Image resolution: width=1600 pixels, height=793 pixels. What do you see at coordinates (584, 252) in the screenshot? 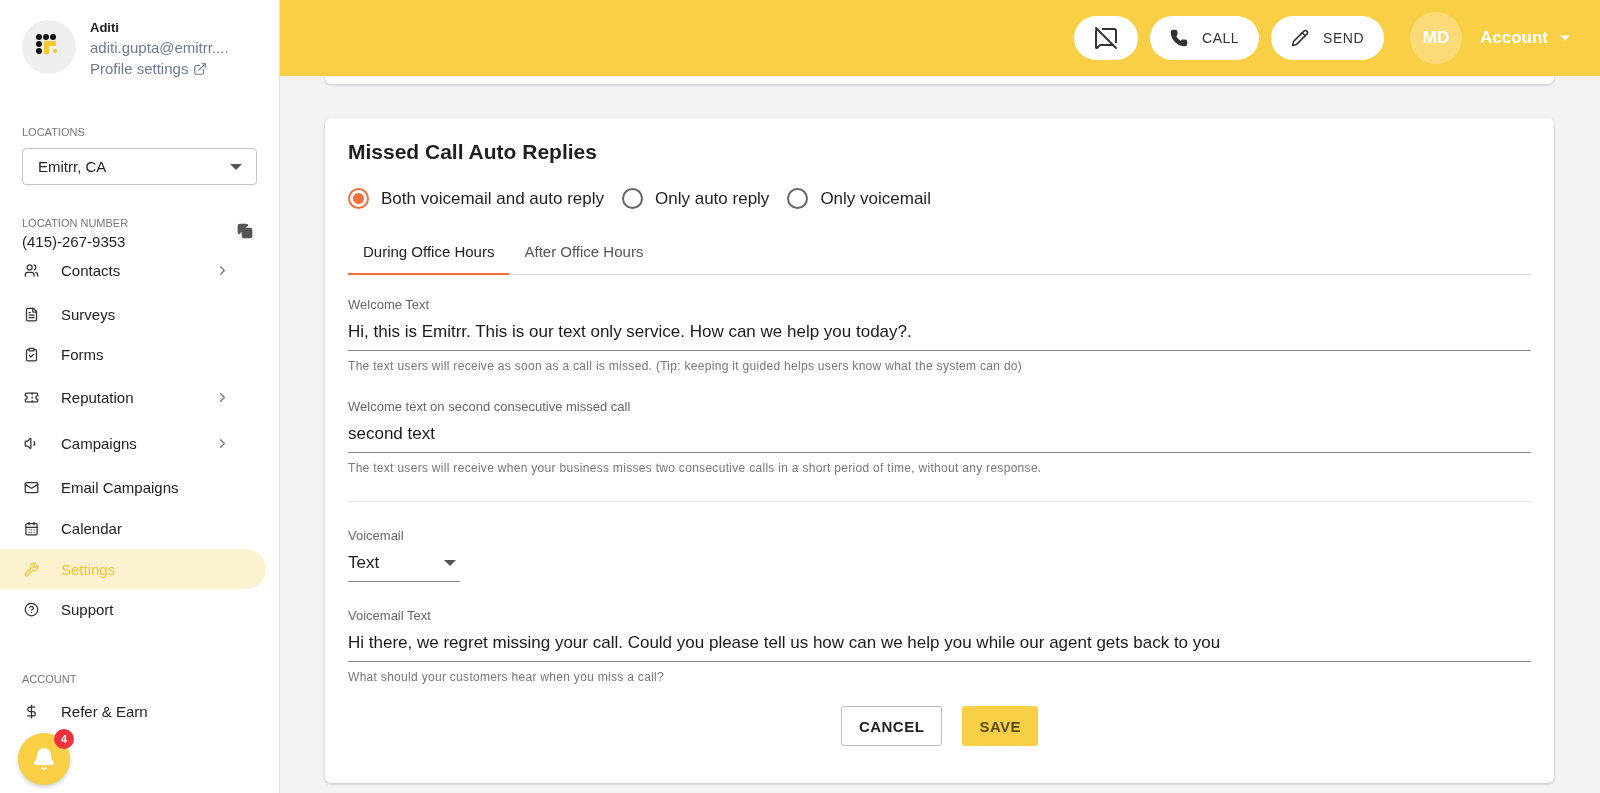
I see `tab: After Office Hours` at bounding box center [584, 252].